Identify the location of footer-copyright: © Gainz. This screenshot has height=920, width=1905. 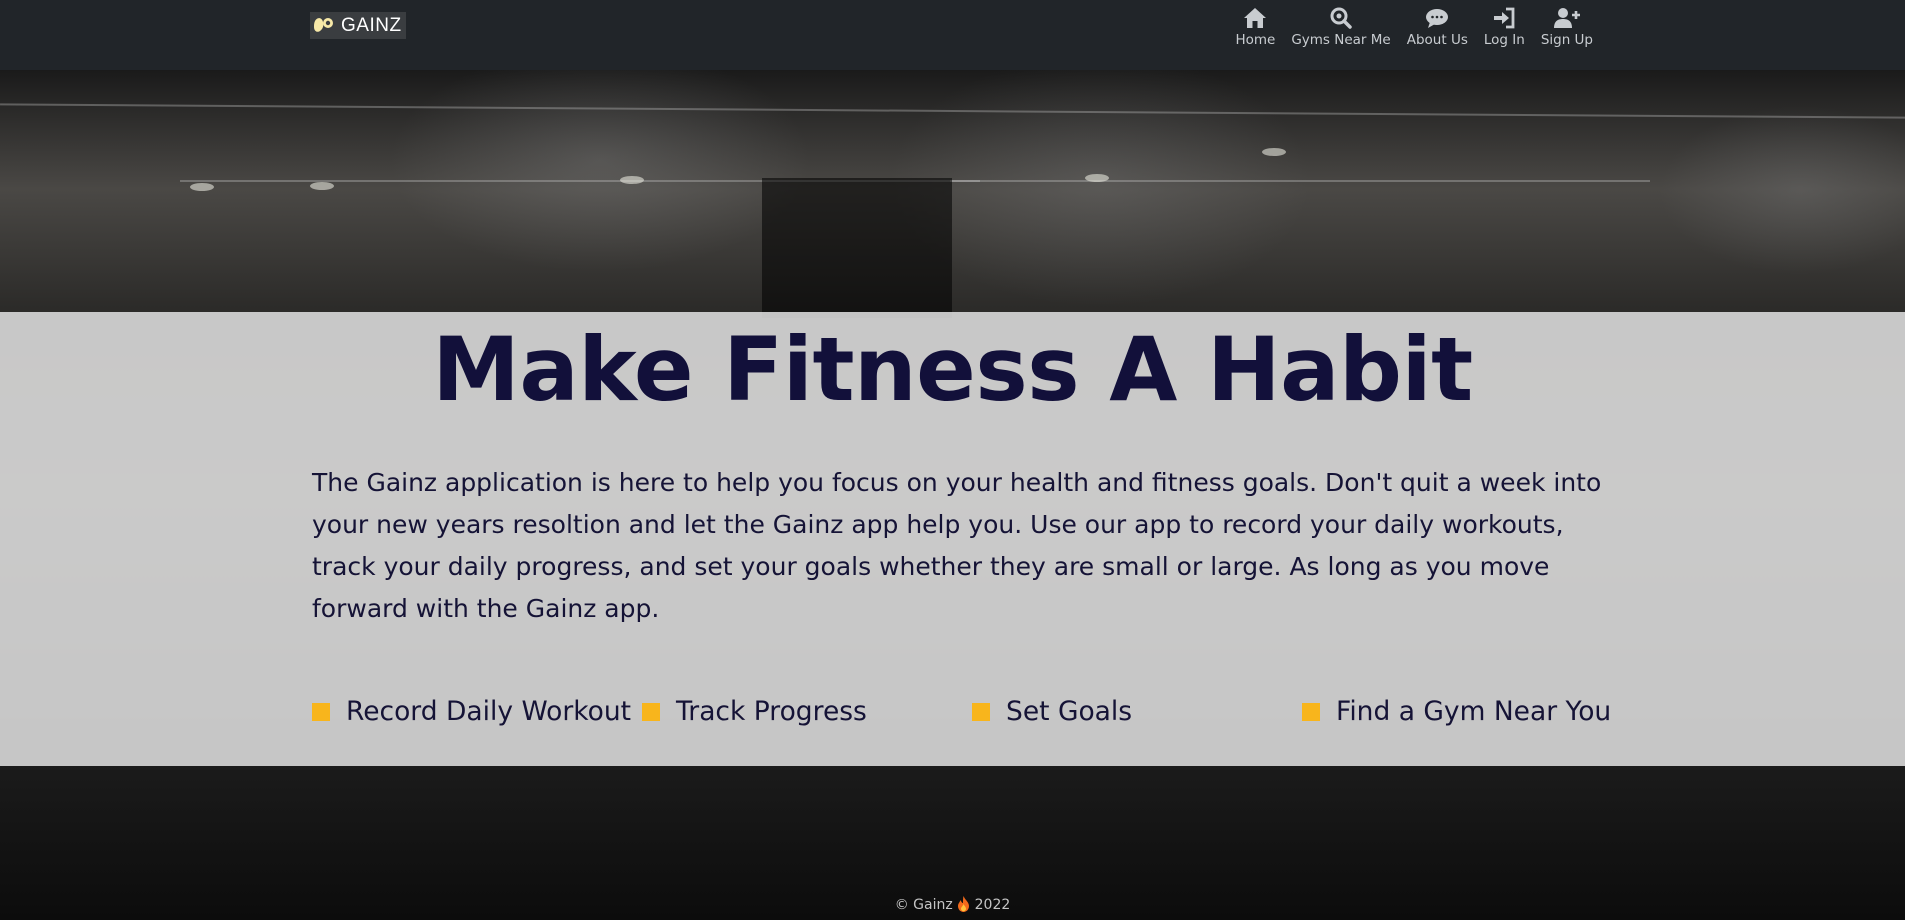
(923, 905).